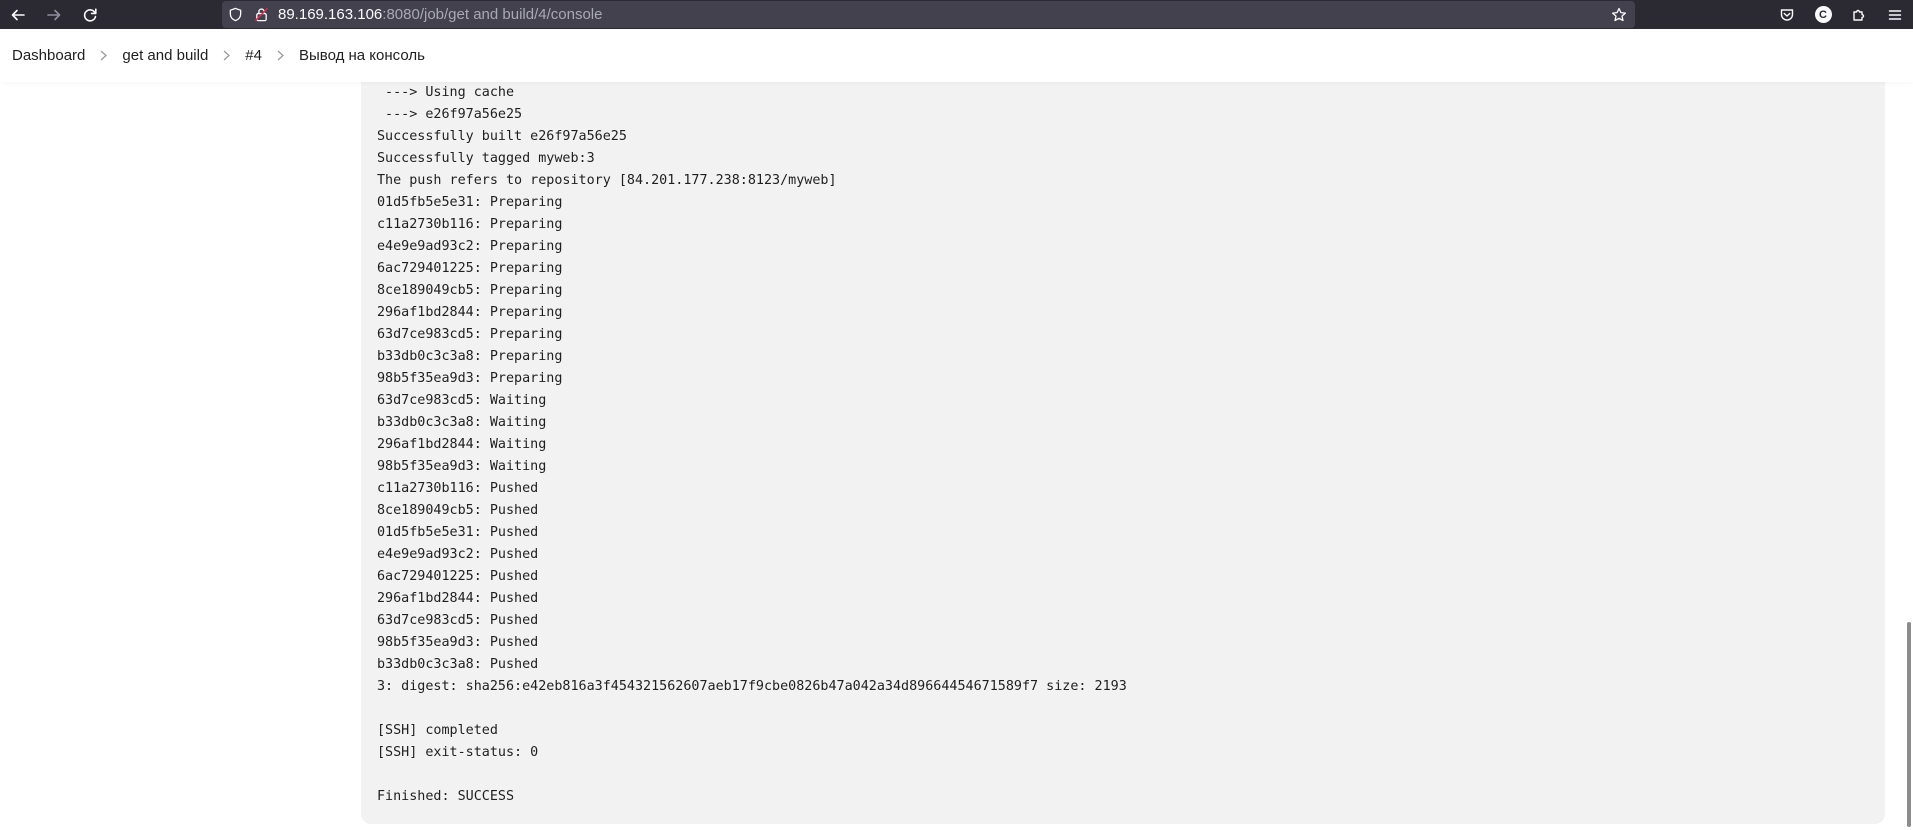 The width and height of the screenshot is (1913, 830). I want to click on breadcrumb-job: get and build, so click(165, 55).